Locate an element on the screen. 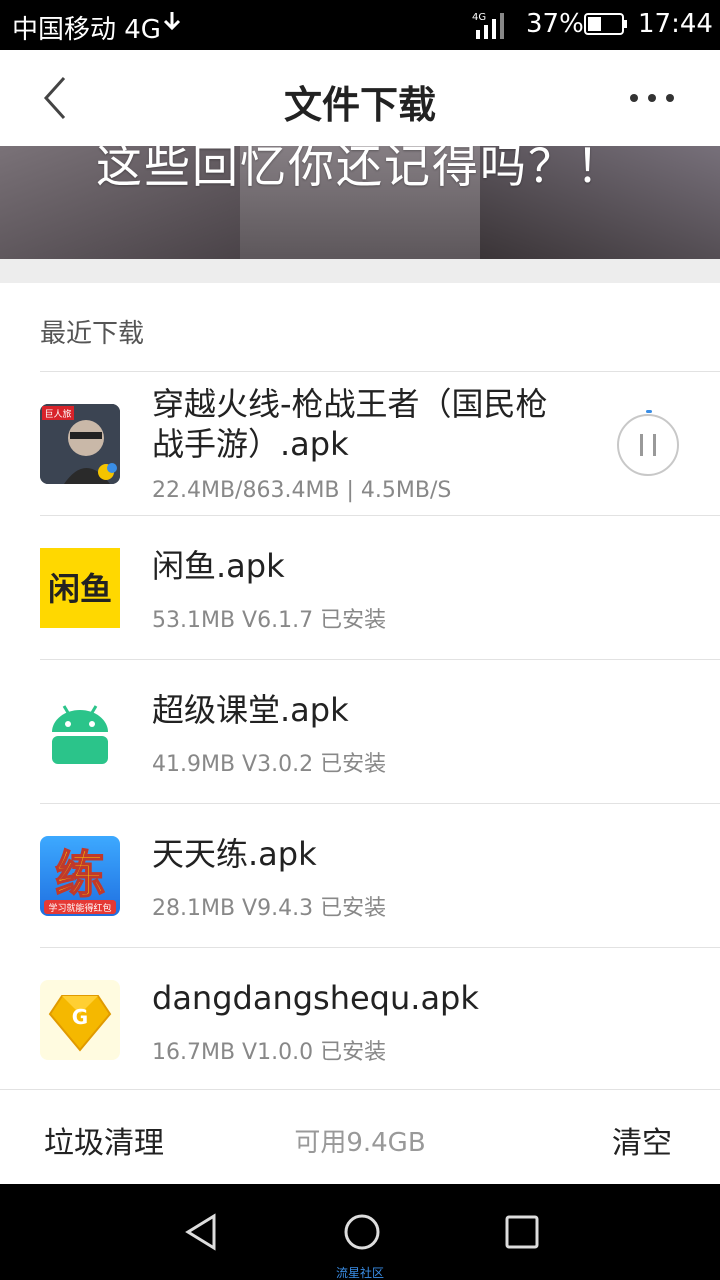  pause-icon is located at coordinates (641, 445).